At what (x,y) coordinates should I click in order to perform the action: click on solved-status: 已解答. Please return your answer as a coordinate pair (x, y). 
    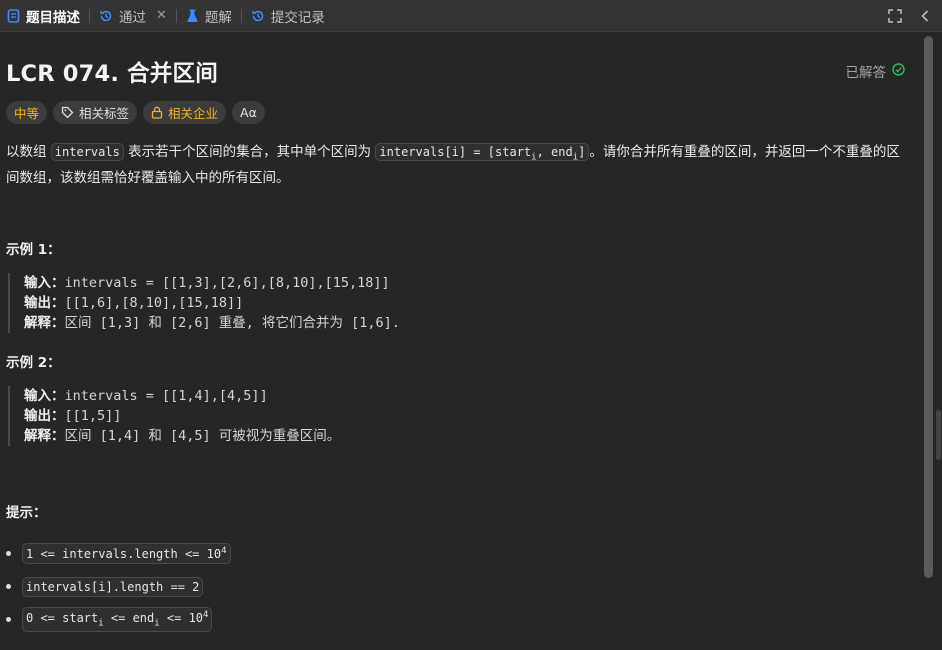
    Looking at the image, I should click on (876, 71).